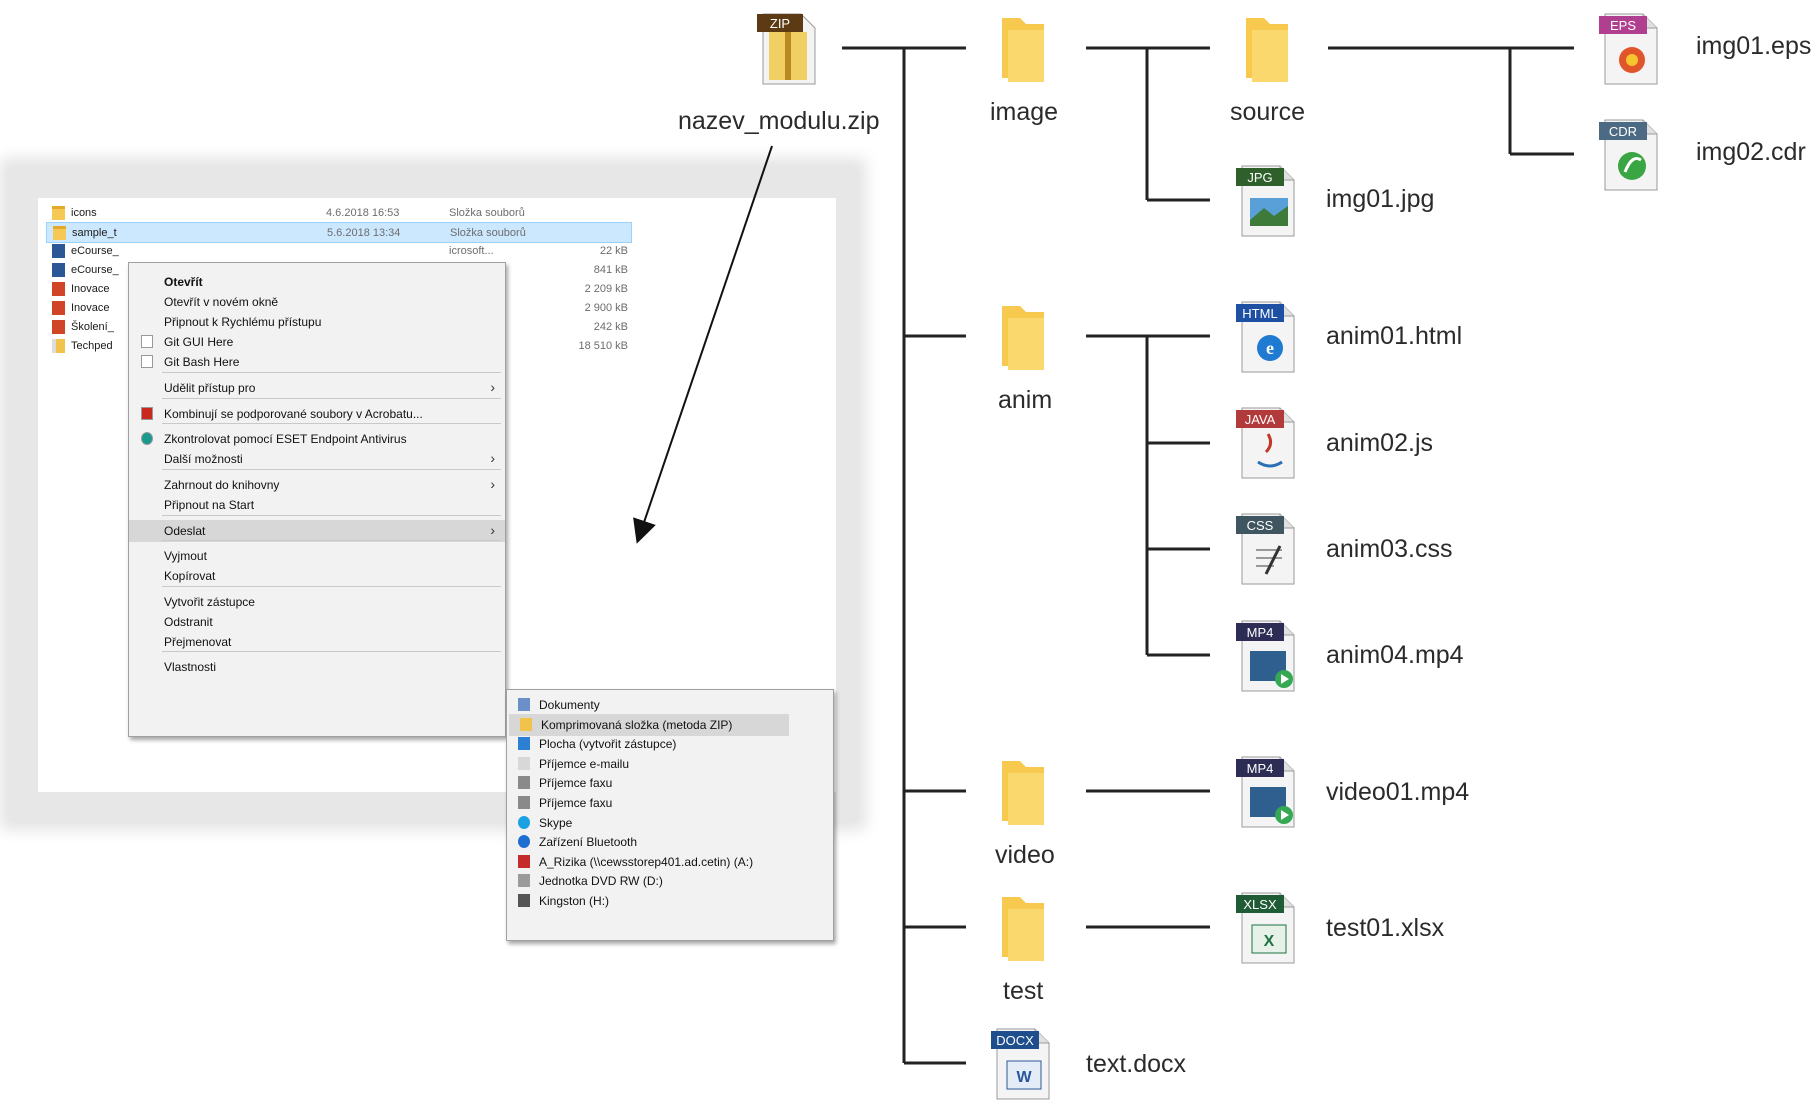  I want to click on folder-video-label: video, so click(1025, 855).